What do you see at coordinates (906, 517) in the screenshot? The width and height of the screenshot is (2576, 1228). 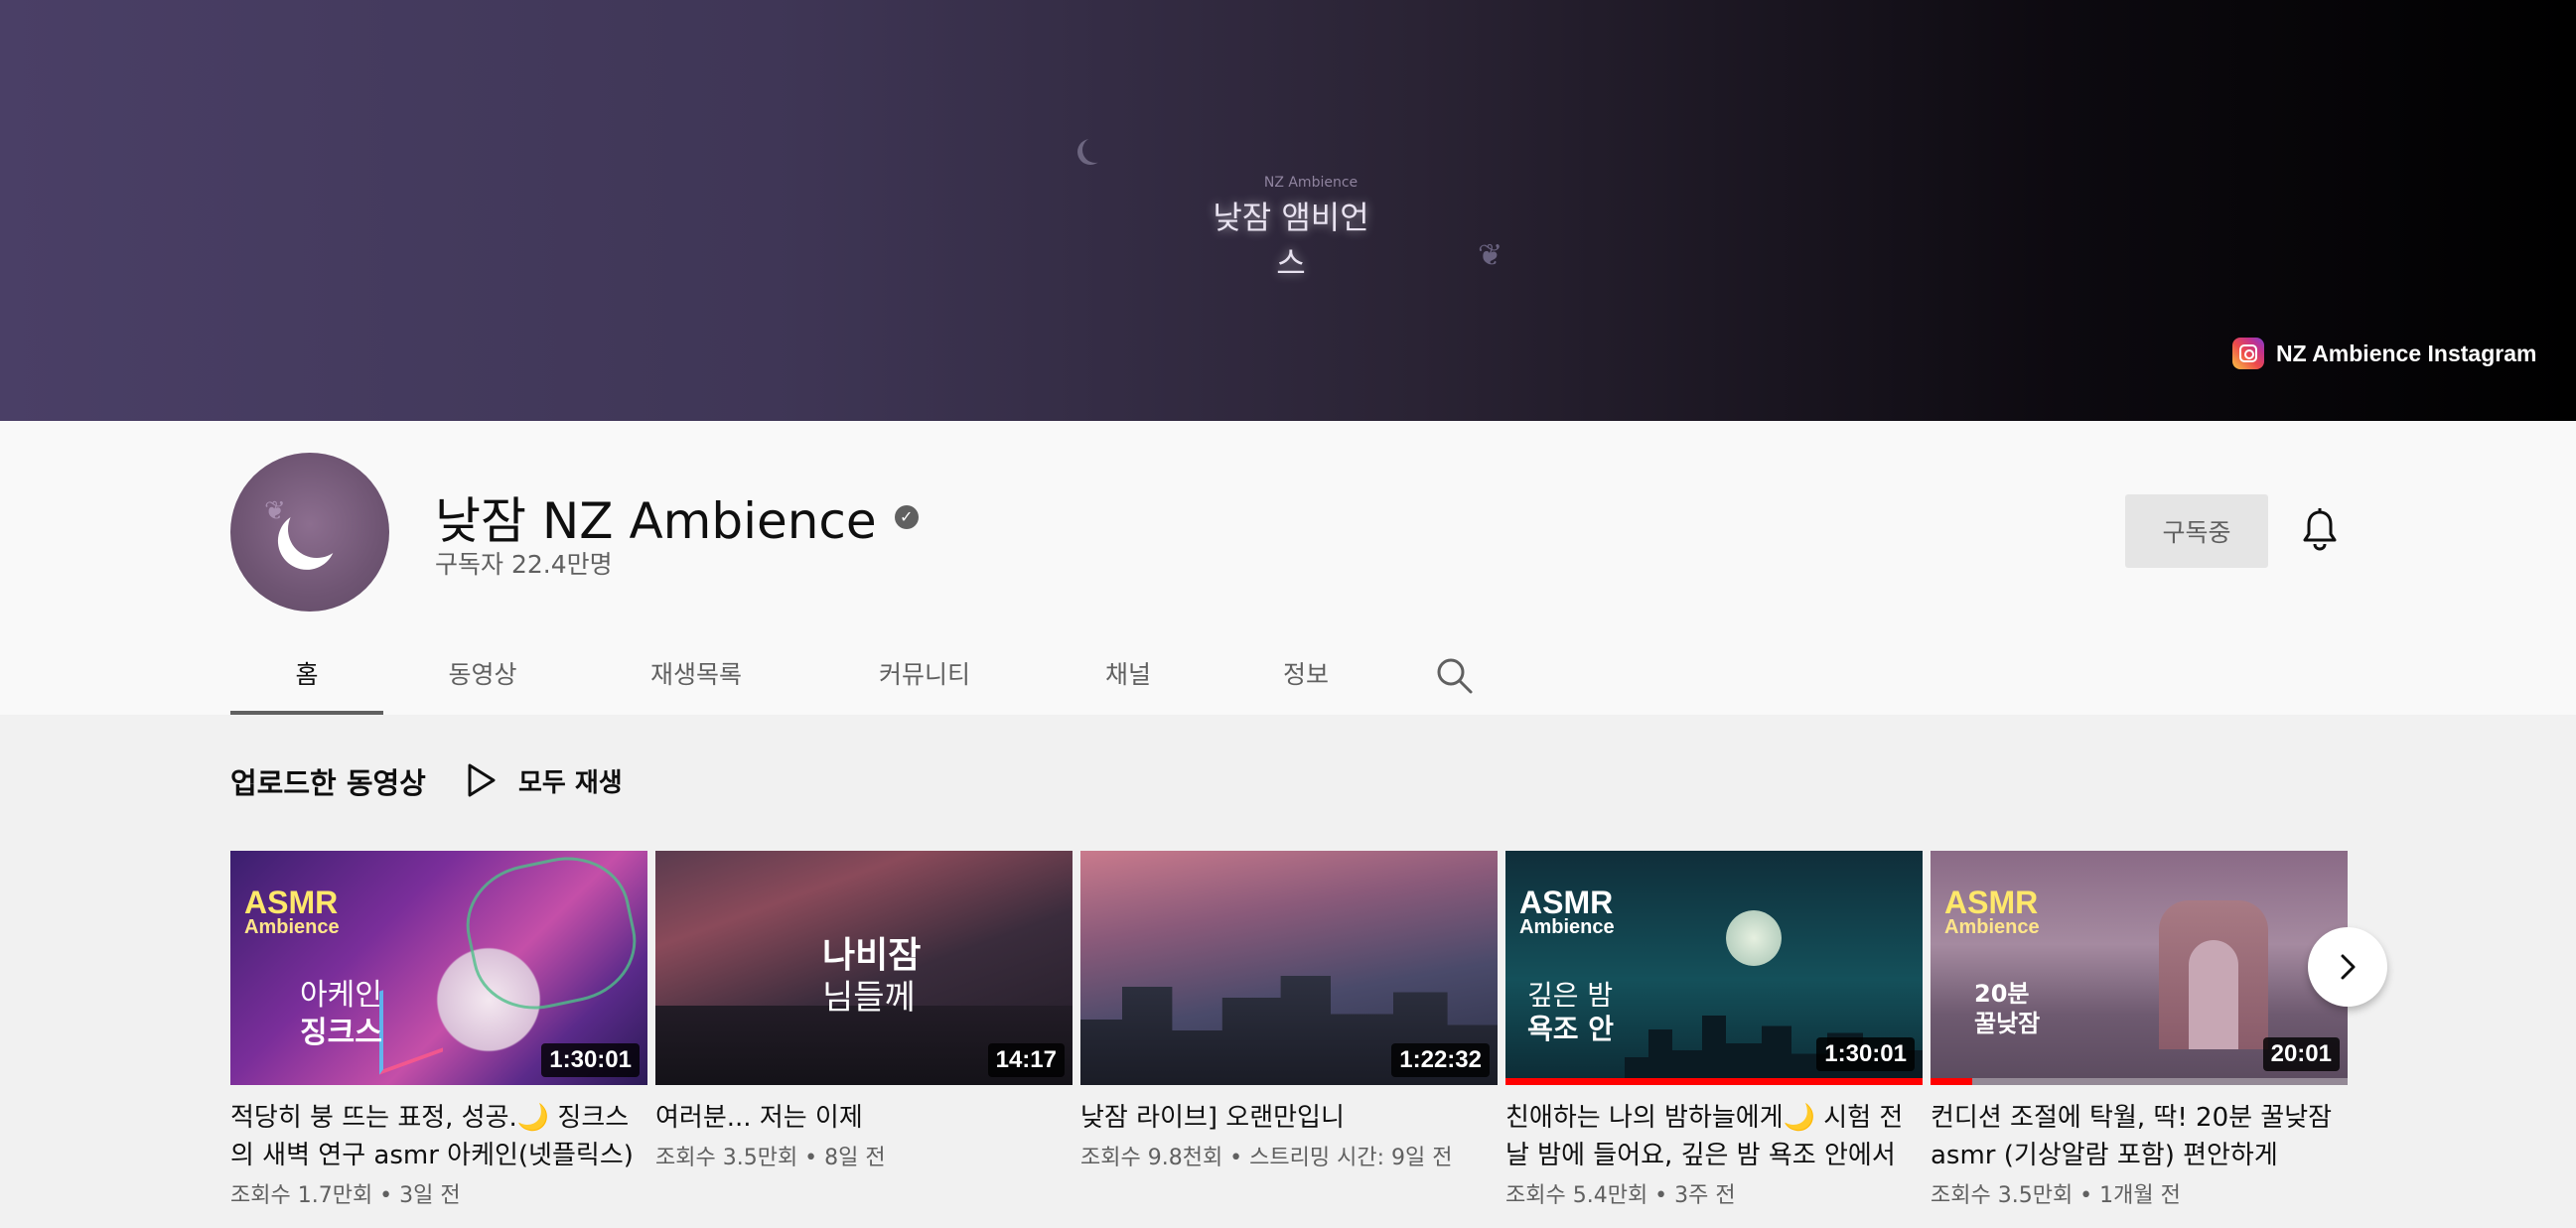 I see `verified-badge-icon: ✓` at bounding box center [906, 517].